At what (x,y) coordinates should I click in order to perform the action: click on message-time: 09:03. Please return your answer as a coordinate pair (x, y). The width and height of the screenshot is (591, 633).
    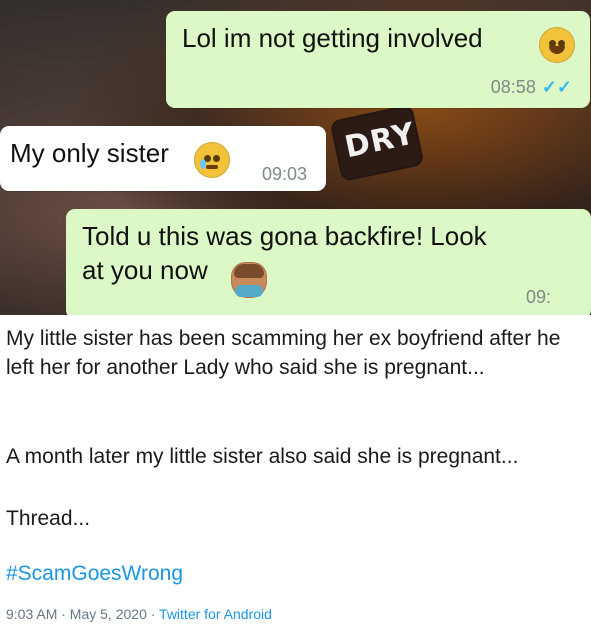
    Looking at the image, I should click on (285, 174).